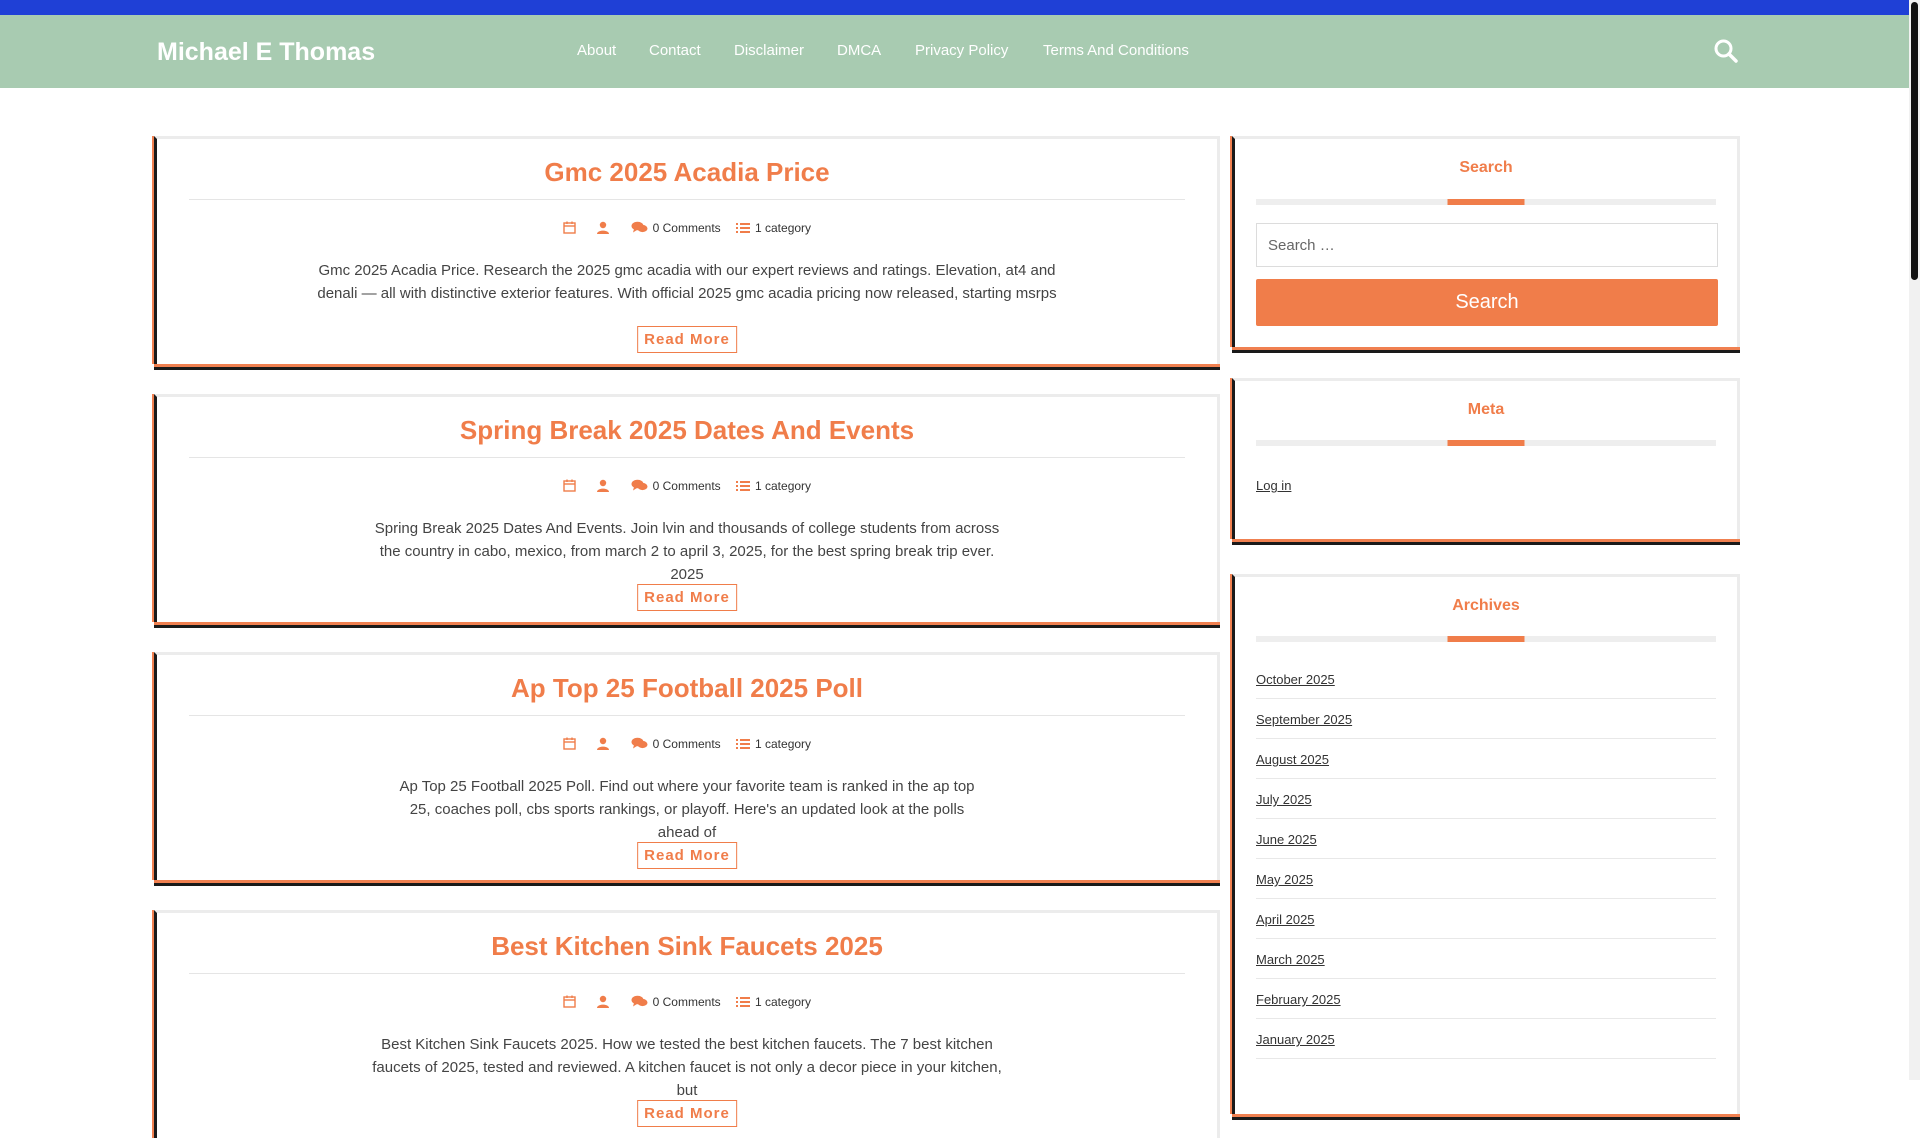 This screenshot has width=1920, height=1138. Describe the element at coordinates (596, 50) in the screenshot. I see `nav-item-about: About` at that location.